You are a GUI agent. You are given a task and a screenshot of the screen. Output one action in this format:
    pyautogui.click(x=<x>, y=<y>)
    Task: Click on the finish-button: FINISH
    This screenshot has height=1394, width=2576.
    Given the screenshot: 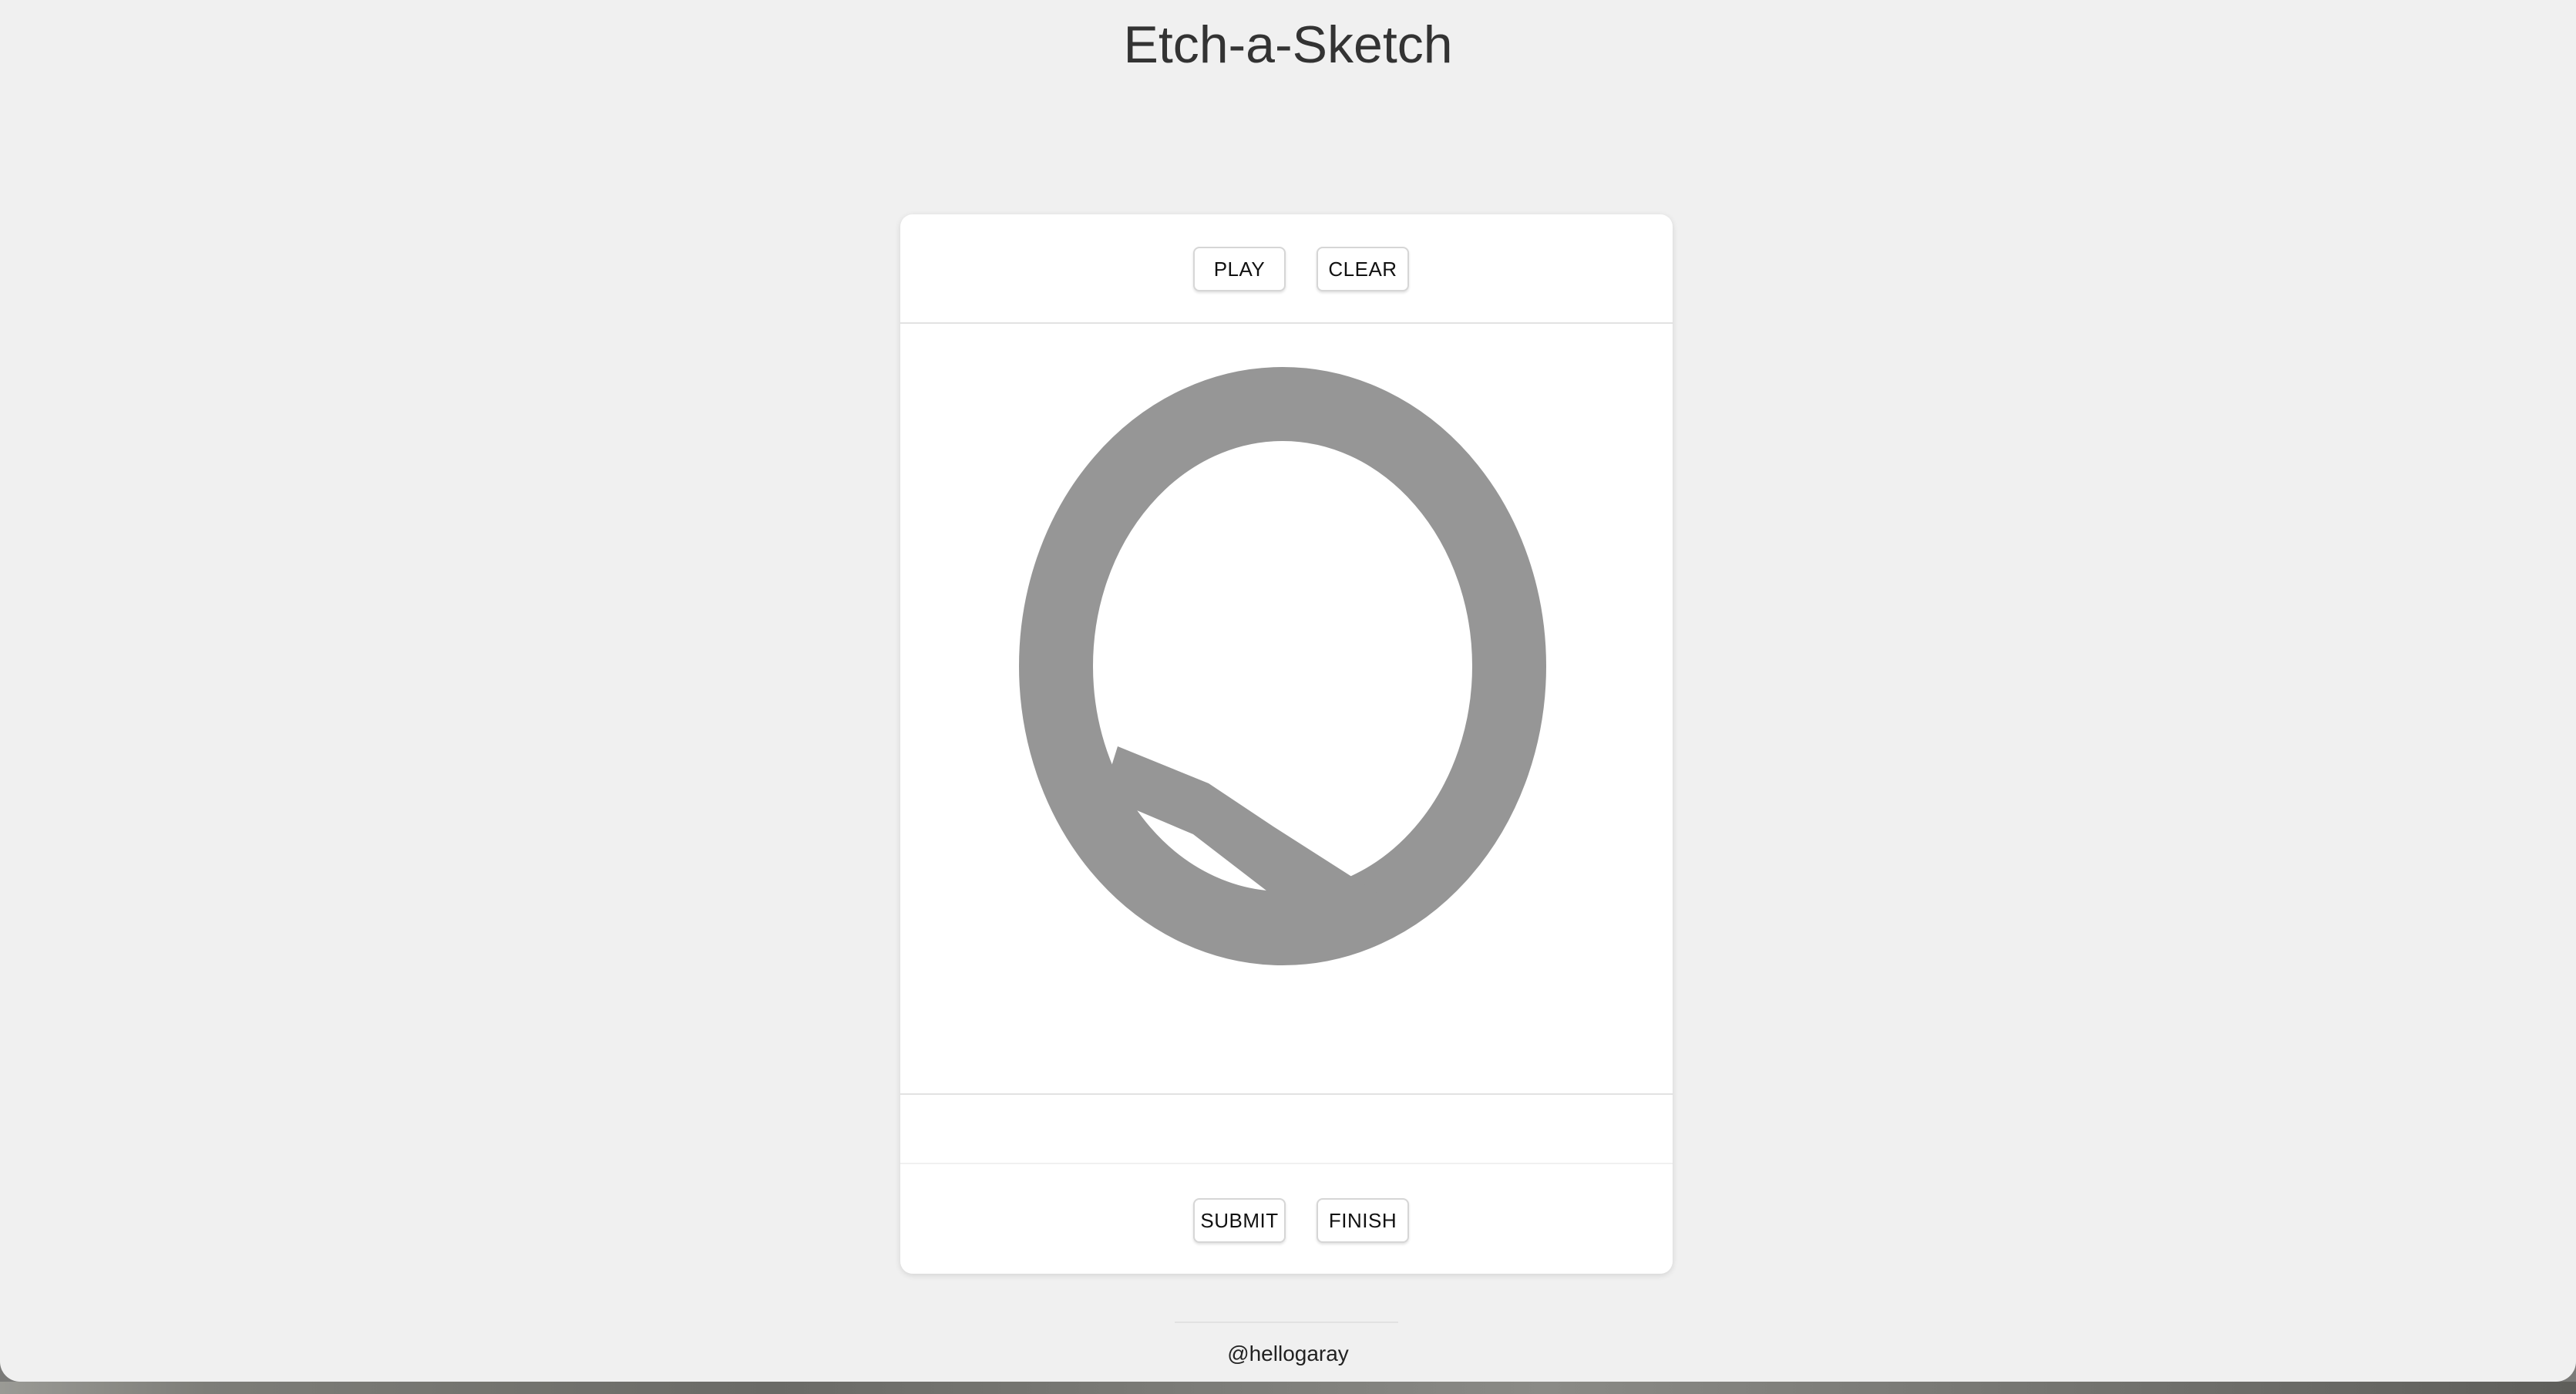 What is the action you would take?
    pyautogui.click(x=1363, y=1220)
    